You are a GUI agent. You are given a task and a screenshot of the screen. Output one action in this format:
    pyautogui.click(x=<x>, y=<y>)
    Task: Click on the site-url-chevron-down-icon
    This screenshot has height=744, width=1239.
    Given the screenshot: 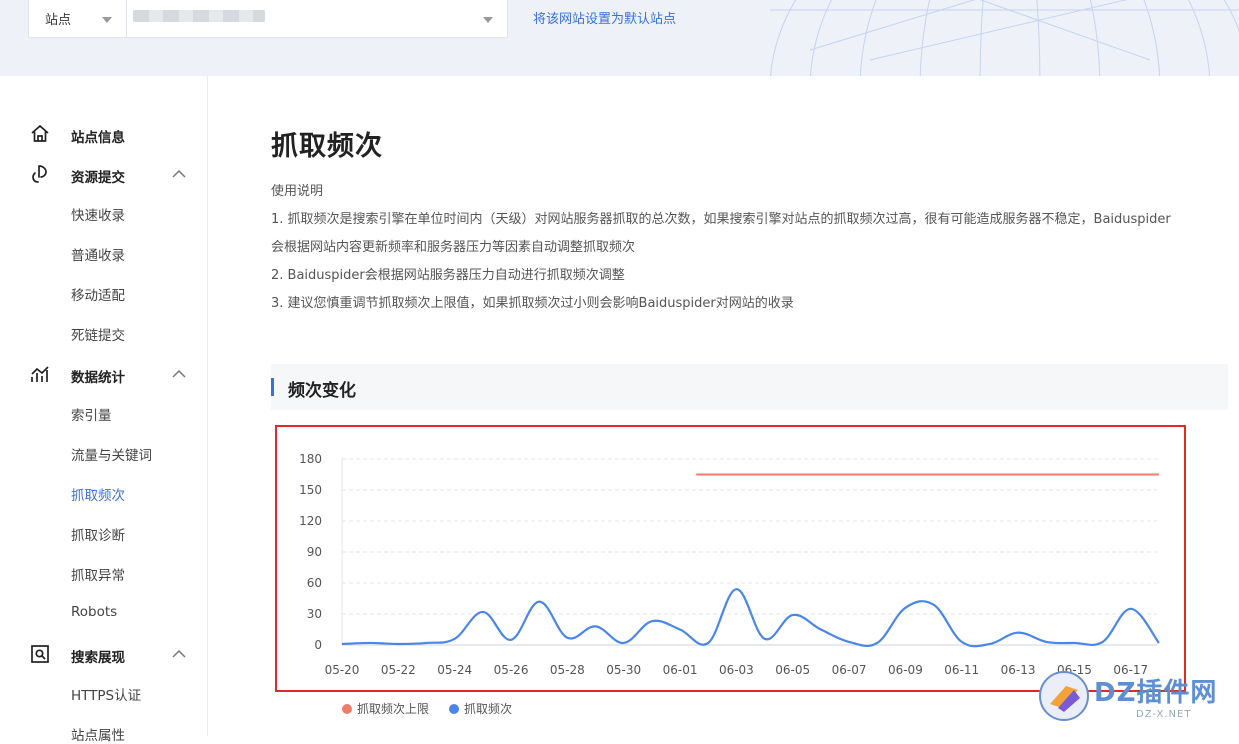 What is the action you would take?
    pyautogui.click(x=488, y=20)
    